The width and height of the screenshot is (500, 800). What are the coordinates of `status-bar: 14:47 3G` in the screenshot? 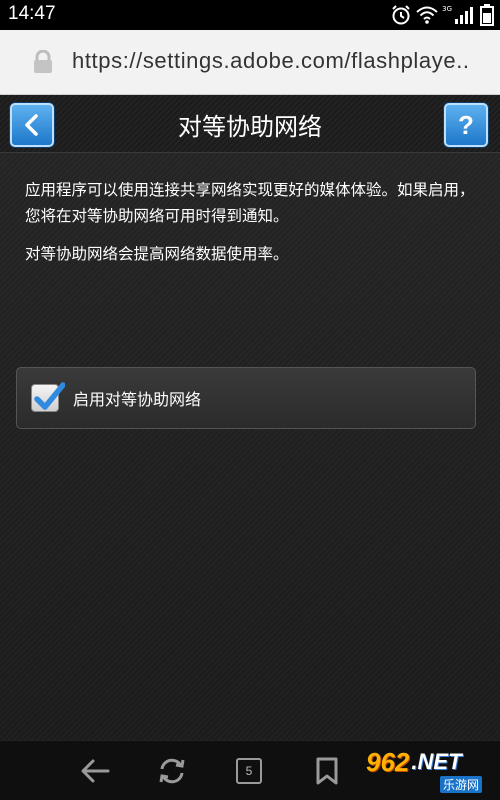 It's located at (250, 15).